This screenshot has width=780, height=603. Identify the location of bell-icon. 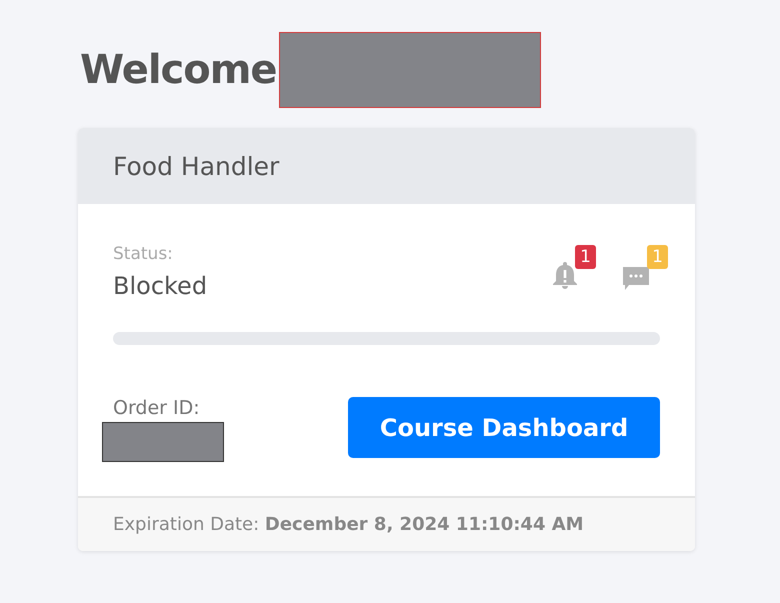
(565, 275).